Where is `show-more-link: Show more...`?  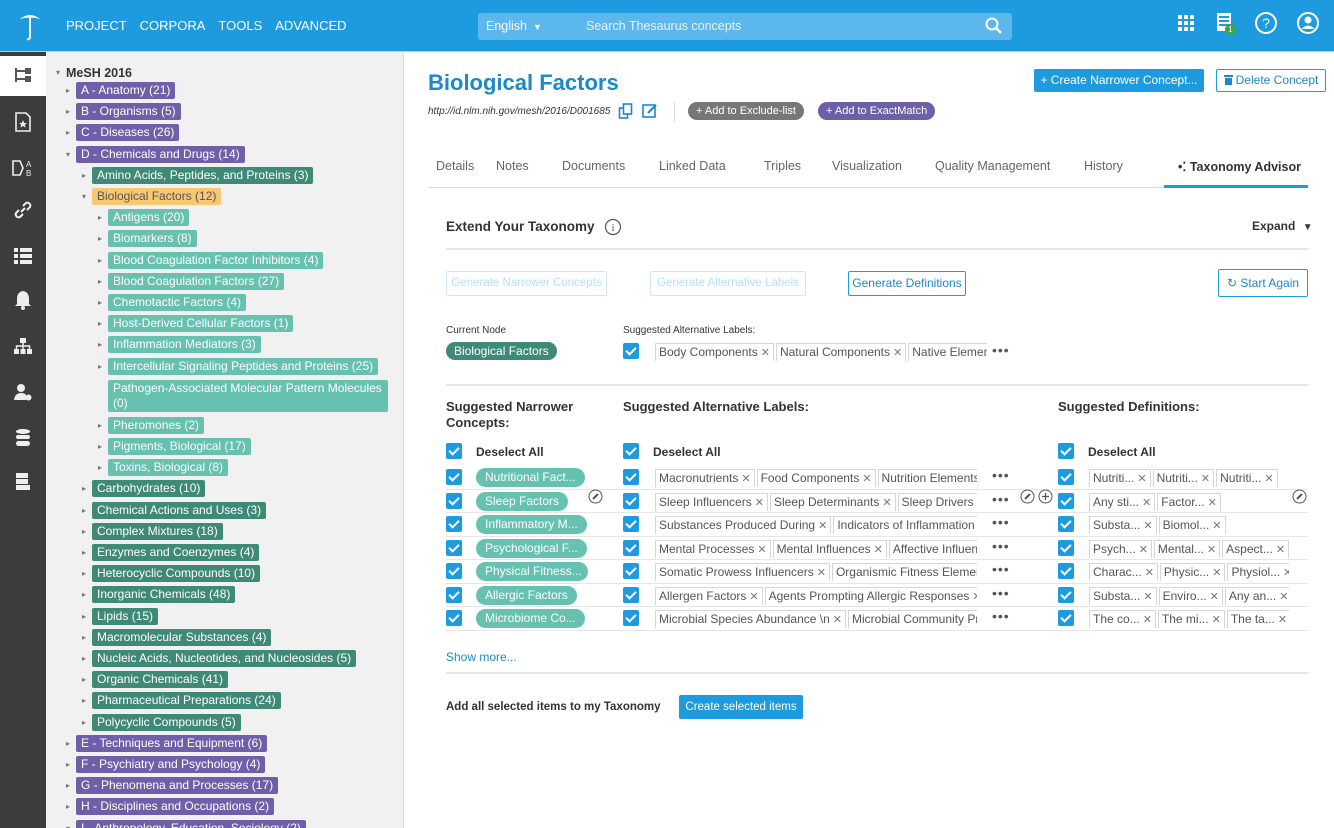
show-more-link: Show more... is located at coordinates (481, 657).